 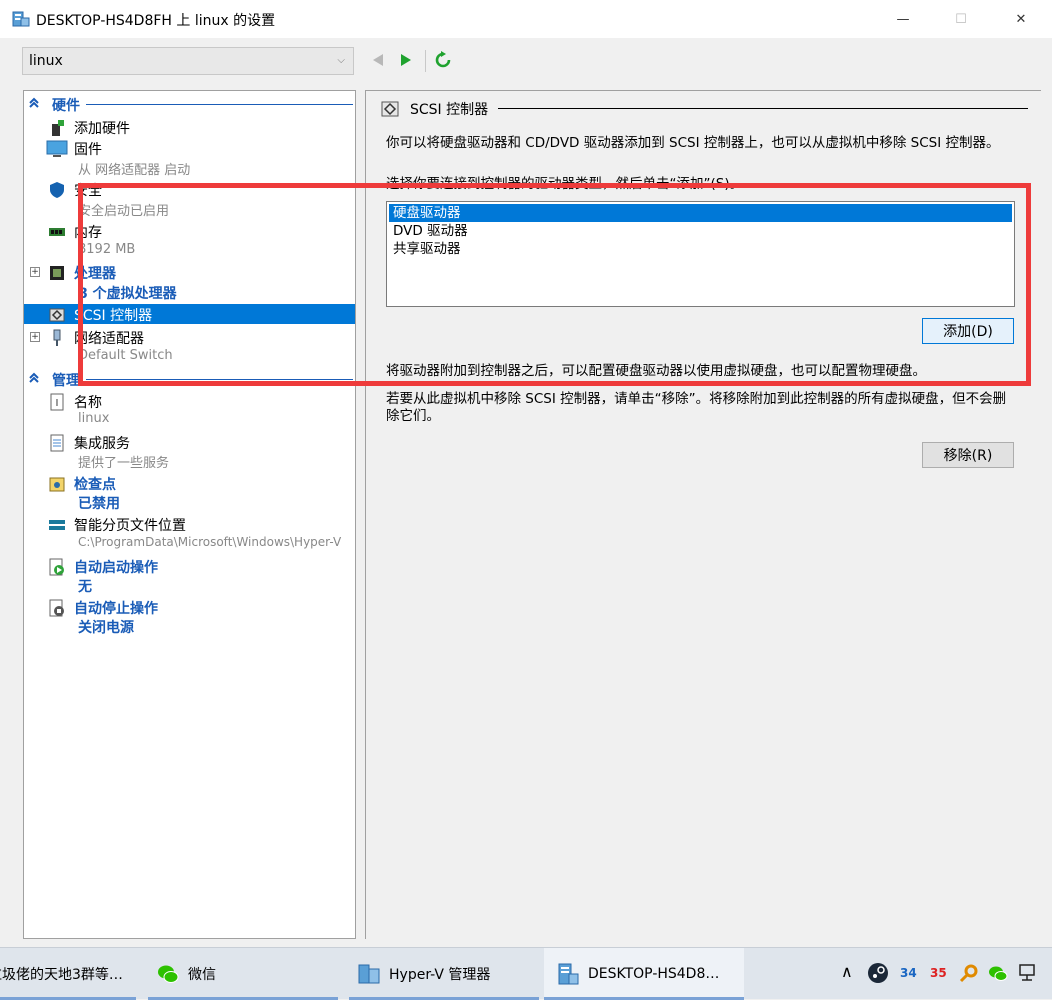 What do you see at coordinates (106, 627) in the screenshot?
I see `tree-sub-autostop: 关闭电源` at bounding box center [106, 627].